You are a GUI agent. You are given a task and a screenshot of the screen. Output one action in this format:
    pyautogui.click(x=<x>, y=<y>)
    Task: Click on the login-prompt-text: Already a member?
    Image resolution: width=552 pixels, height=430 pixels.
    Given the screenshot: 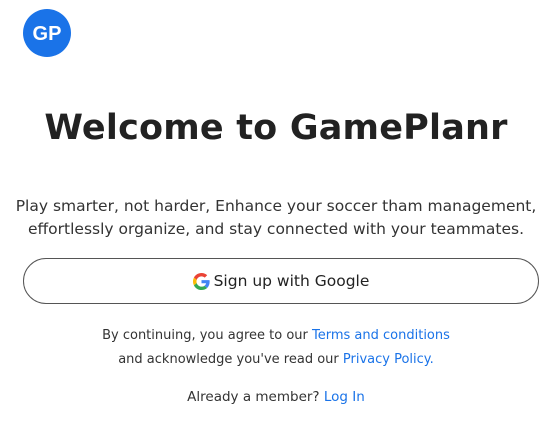 What is the action you would take?
    pyautogui.click(x=255, y=397)
    